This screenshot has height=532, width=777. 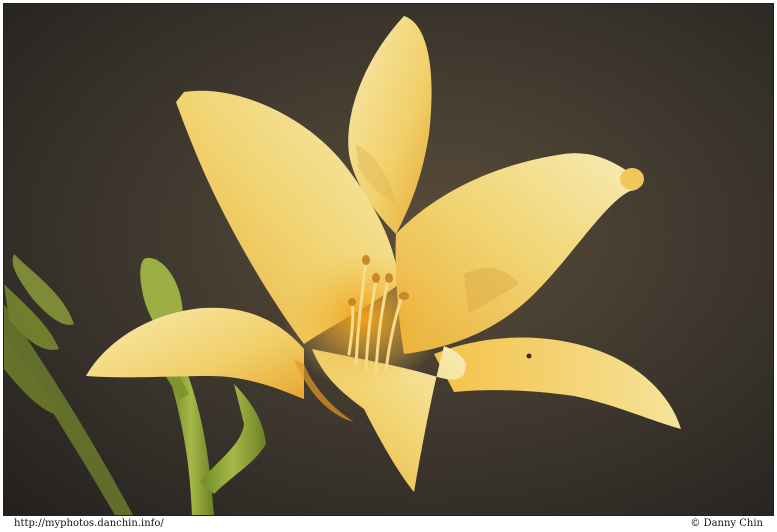 I want to click on photo-credit: © Danny Chin, so click(x=726, y=523).